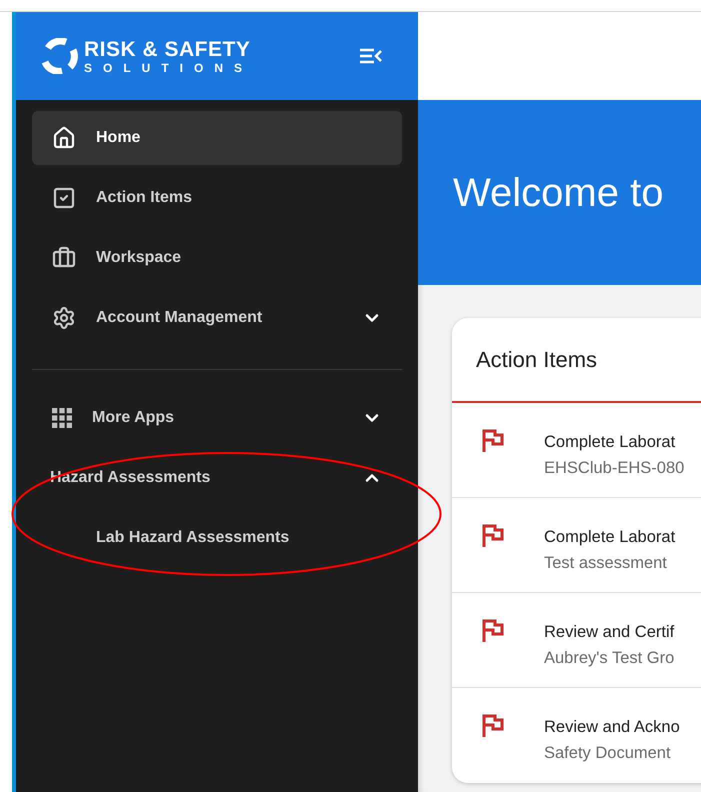  Describe the element at coordinates (64, 198) in the screenshot. I see `checkbox-icon` at that location.